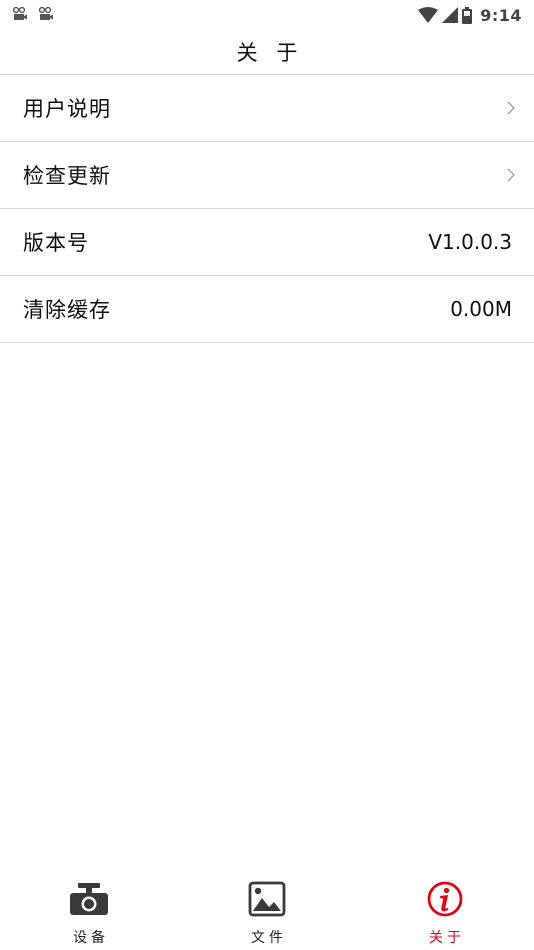  What do you see at coordinates (267, 15) in the screenshot?
I see `status-bar: 9:14` at bounding box center [267, 15].